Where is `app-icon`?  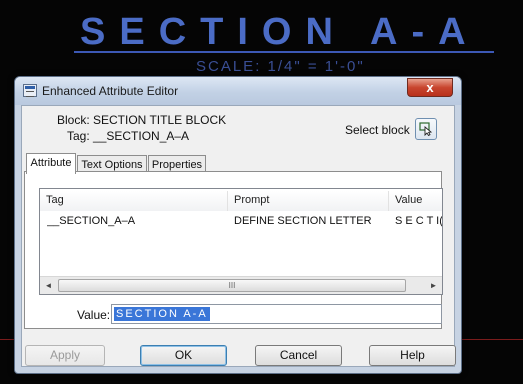 app-icon is located at coordinates (30, 90).